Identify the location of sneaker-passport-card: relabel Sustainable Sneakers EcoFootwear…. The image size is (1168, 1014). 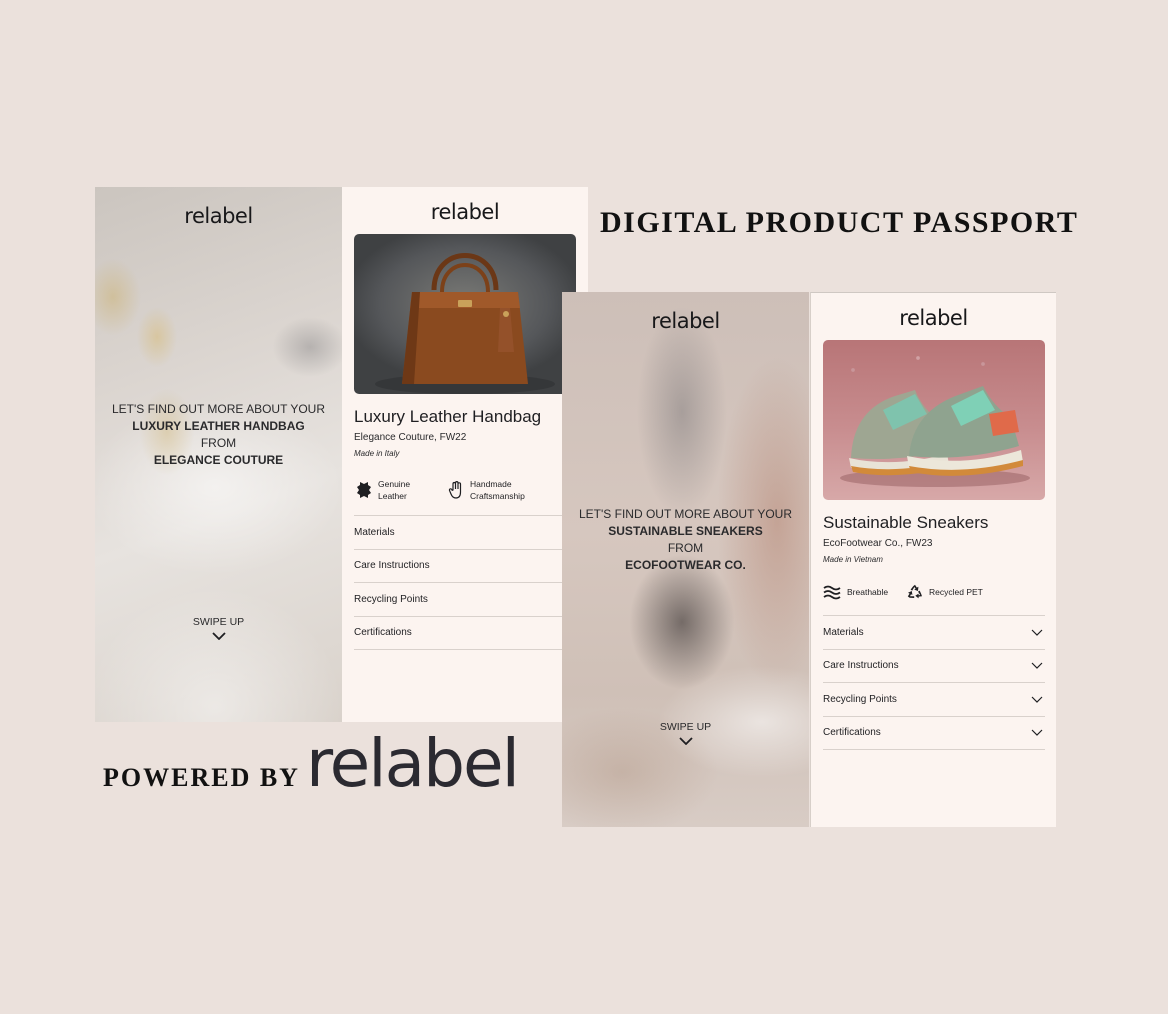
(933, 559).